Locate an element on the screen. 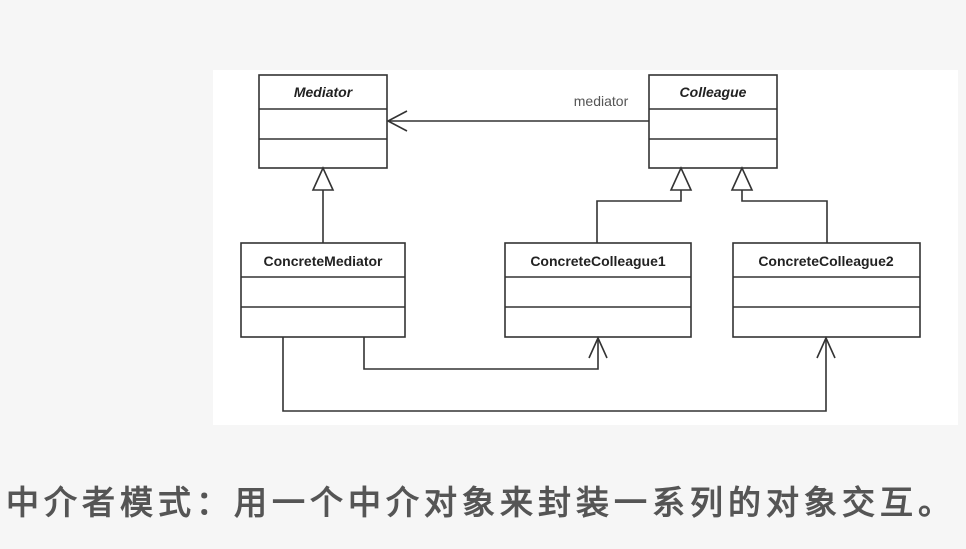 Image resolution: width=966 pixels, height=549 pixels. association-colleague-mediator is located at coordinates (517, 121).